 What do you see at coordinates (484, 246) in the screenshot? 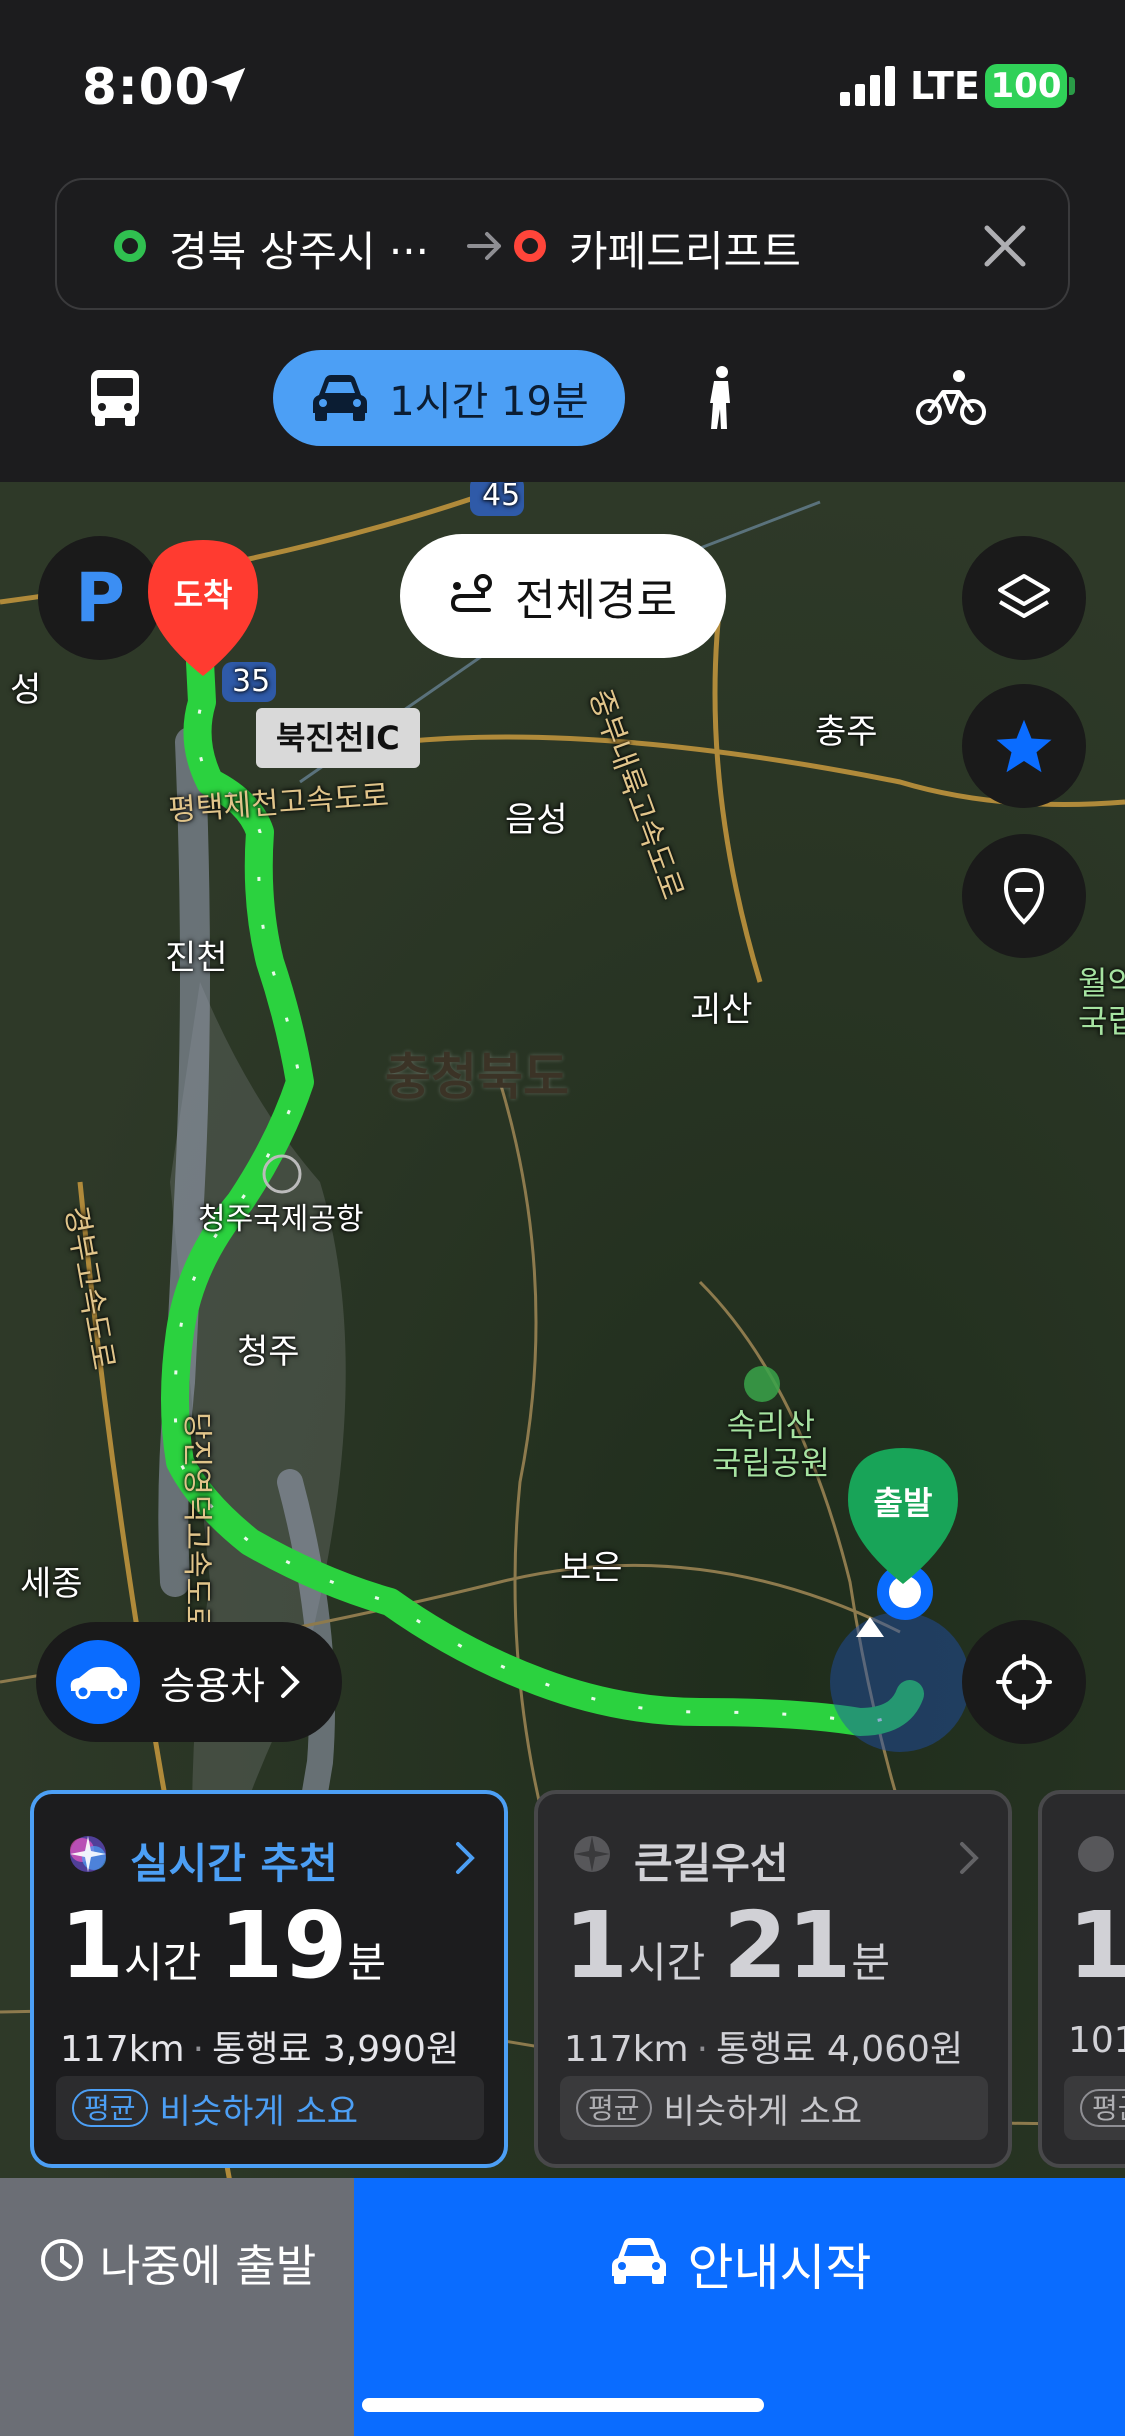
I see `route-arrow-icon` at bounding box center [484, 246].